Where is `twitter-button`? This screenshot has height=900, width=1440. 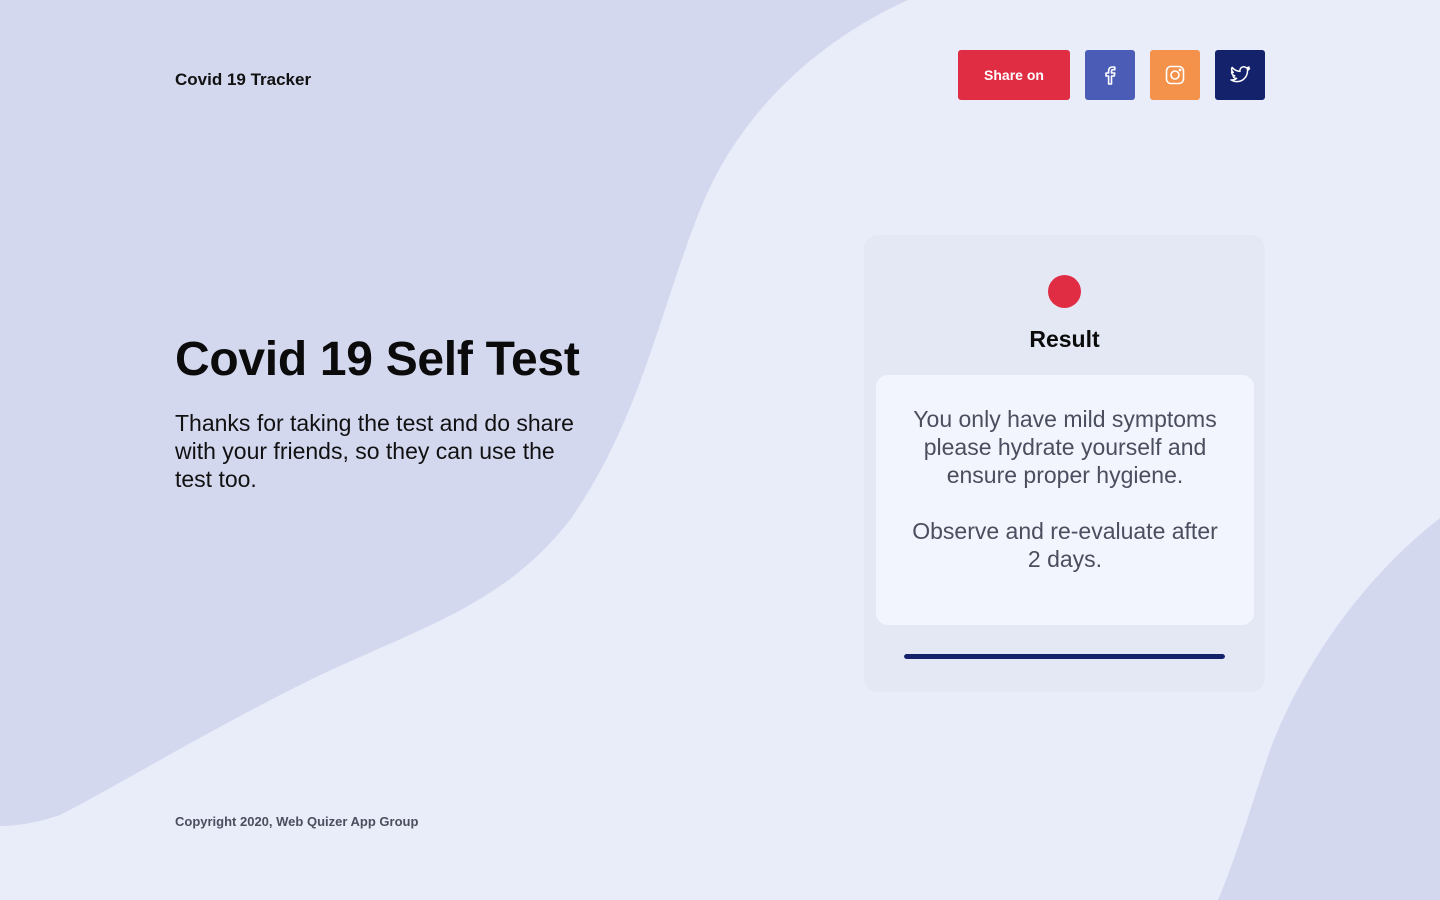
twitter-button is located at coordinates (1240, 75).